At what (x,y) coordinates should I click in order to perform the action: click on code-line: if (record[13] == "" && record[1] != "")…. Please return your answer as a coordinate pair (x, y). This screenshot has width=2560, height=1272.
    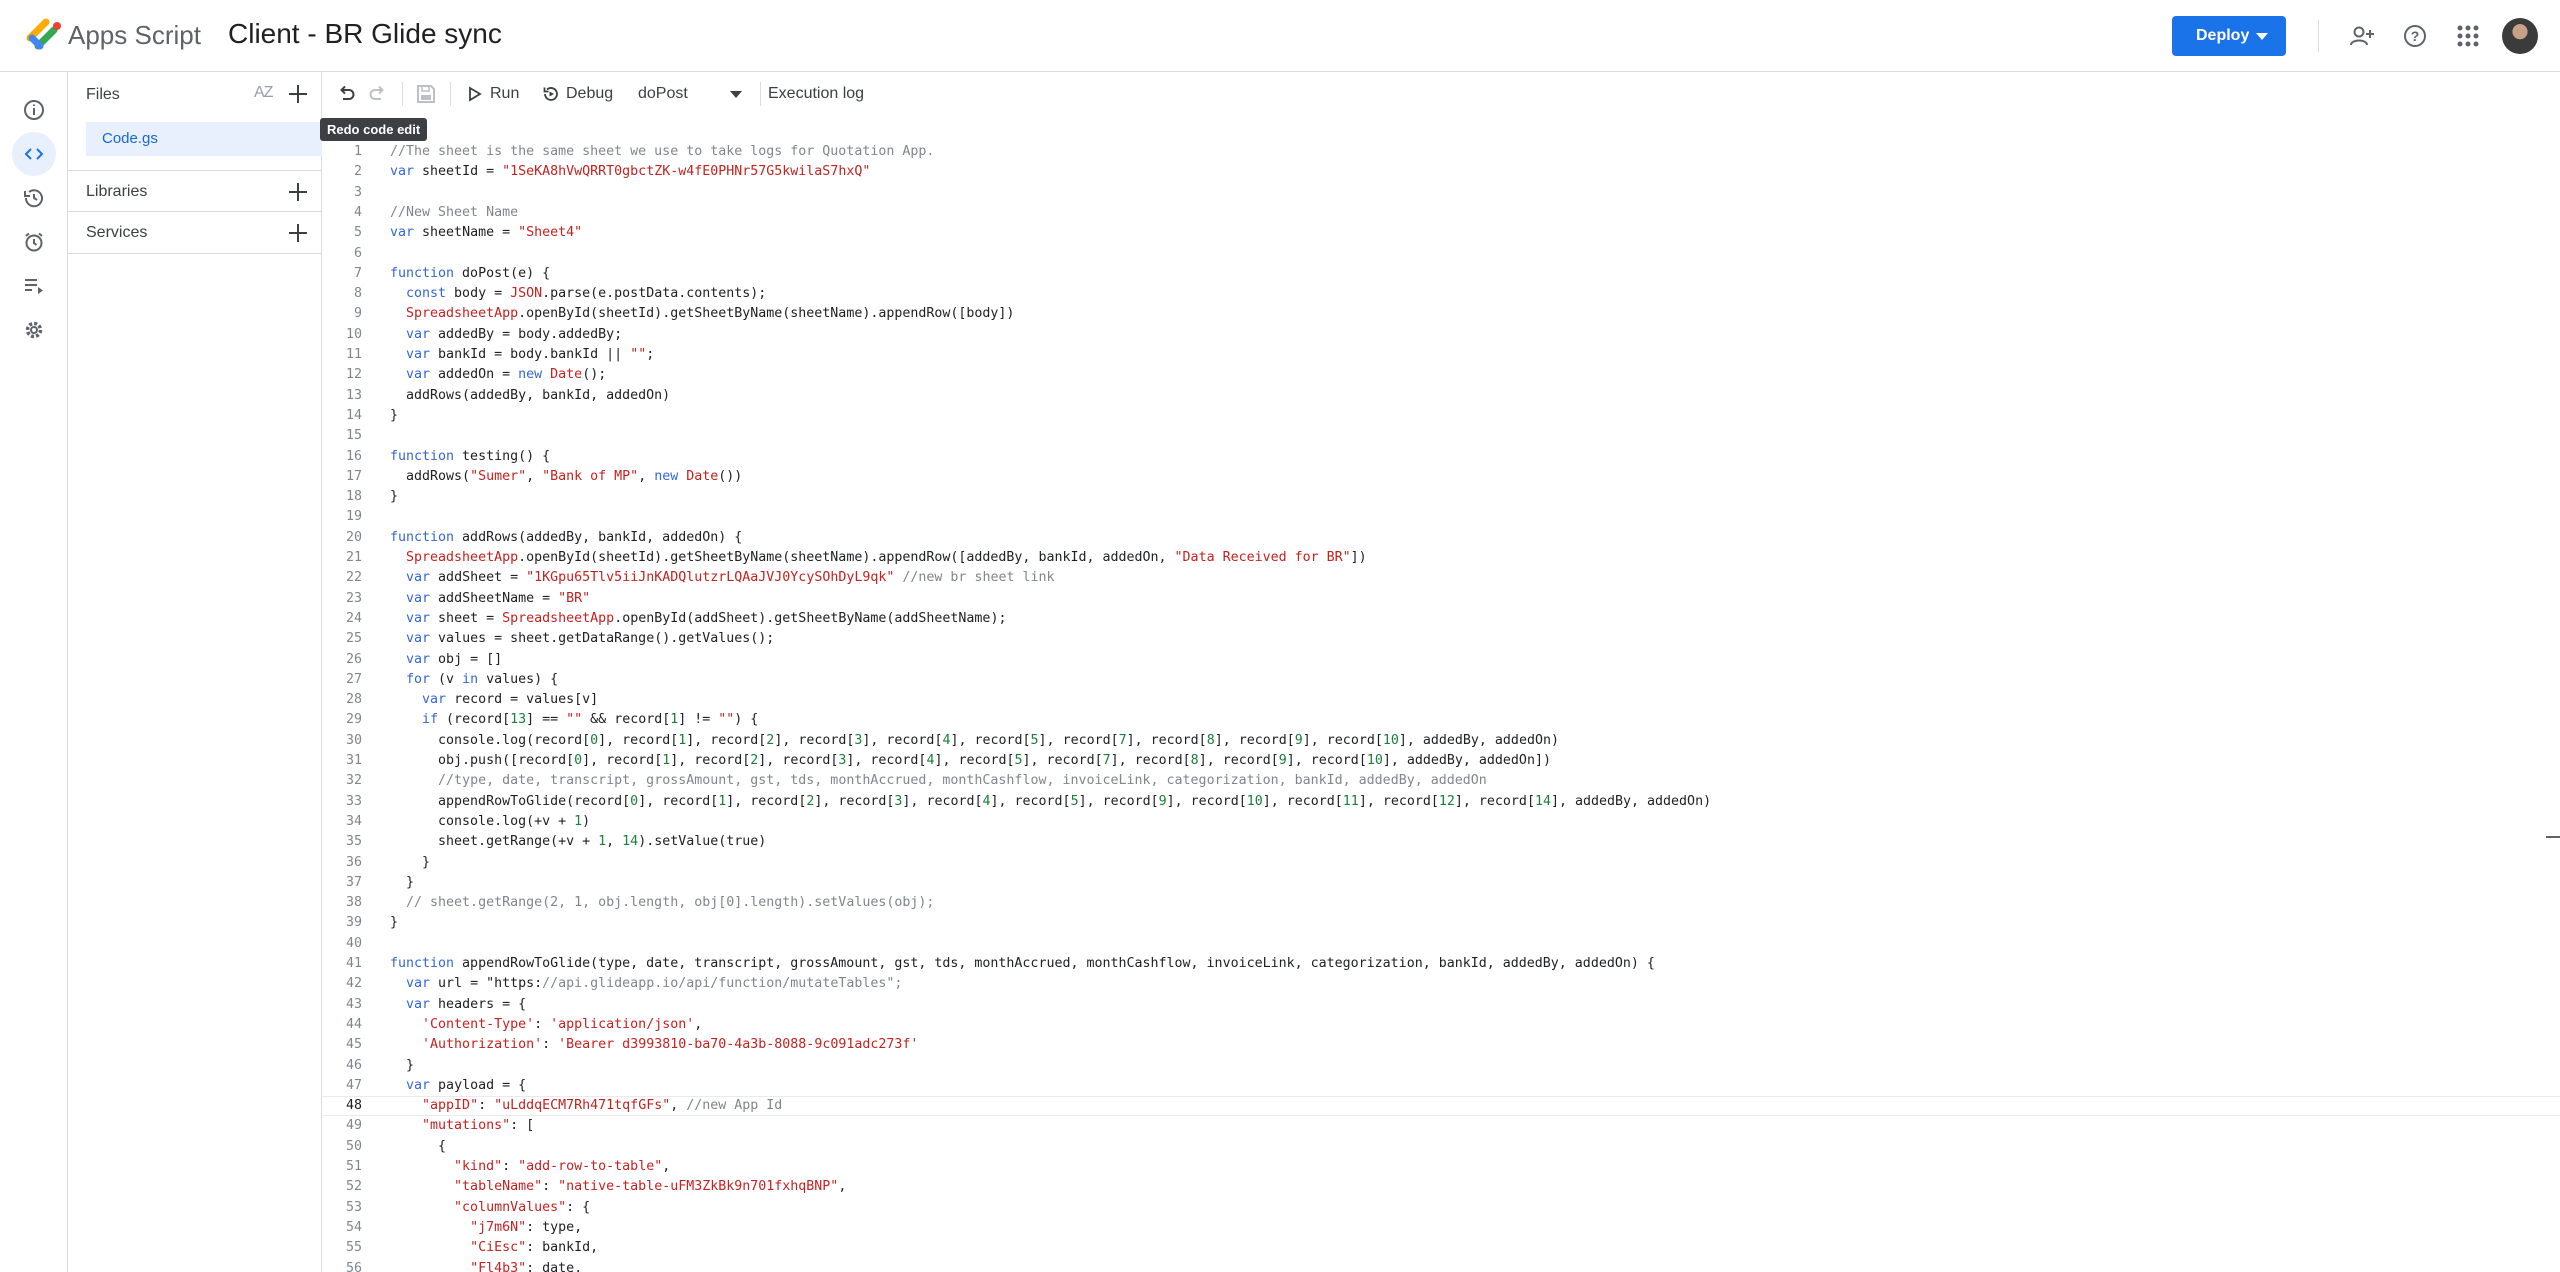
    Looking at the image, I should click on (574, 719).